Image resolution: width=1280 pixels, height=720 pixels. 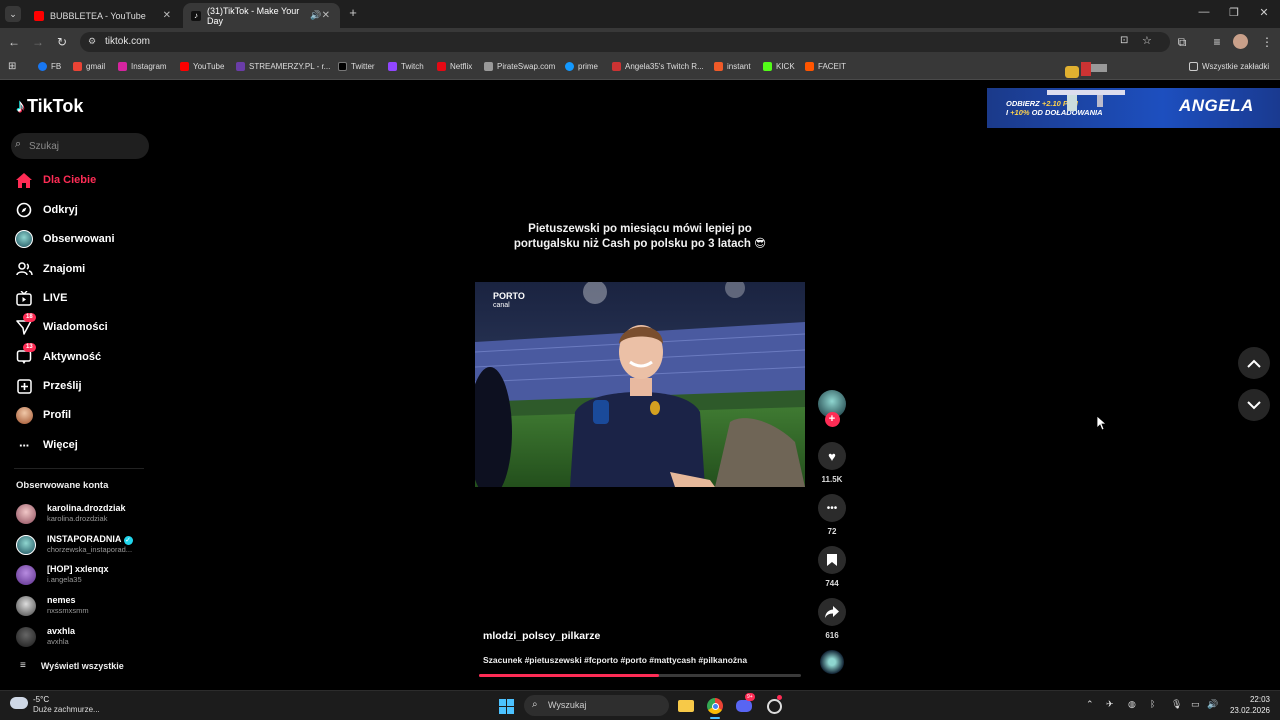 What do you see at coordinates (86, 146) in the screenshot?
I see `search-input` at bounding box center [86, 146].